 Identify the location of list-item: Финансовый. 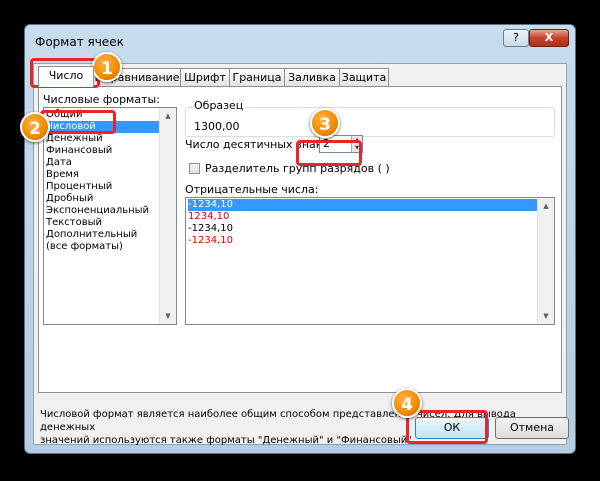
(79, 151).